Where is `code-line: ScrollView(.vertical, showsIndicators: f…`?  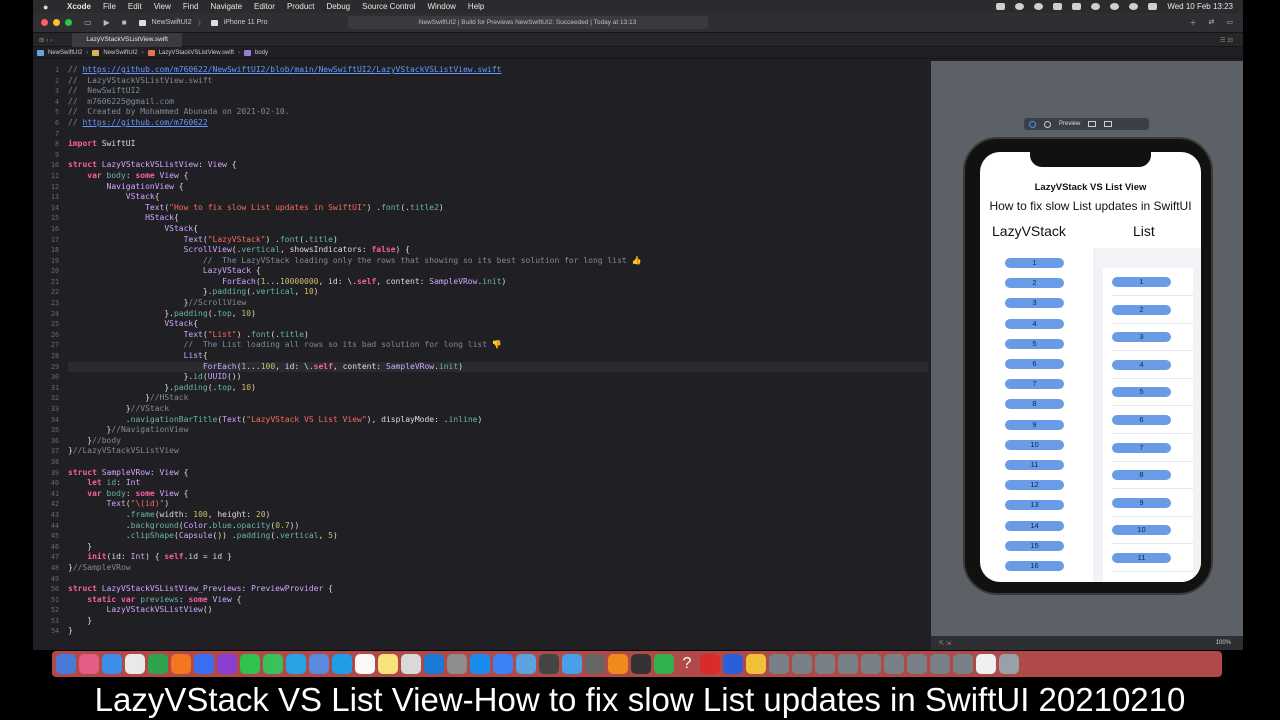
code-line: ScrollView(.vertical, showsIndicators: f… is located at coordinates (498, 250).